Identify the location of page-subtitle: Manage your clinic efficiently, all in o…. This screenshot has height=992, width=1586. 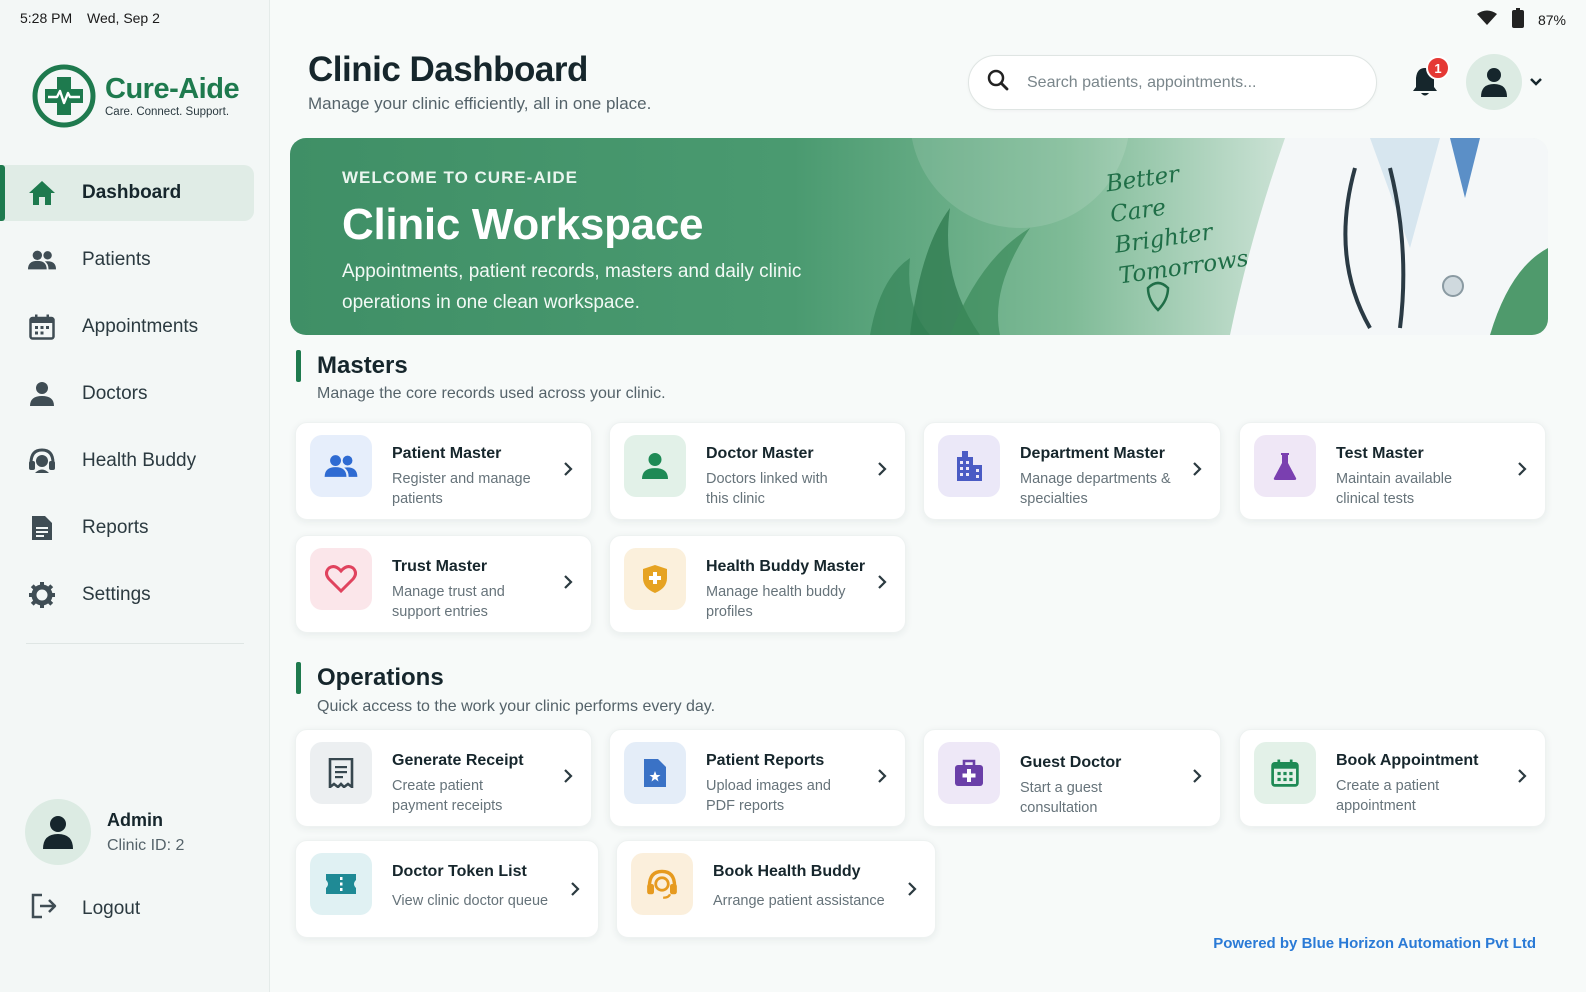
(480, 103).